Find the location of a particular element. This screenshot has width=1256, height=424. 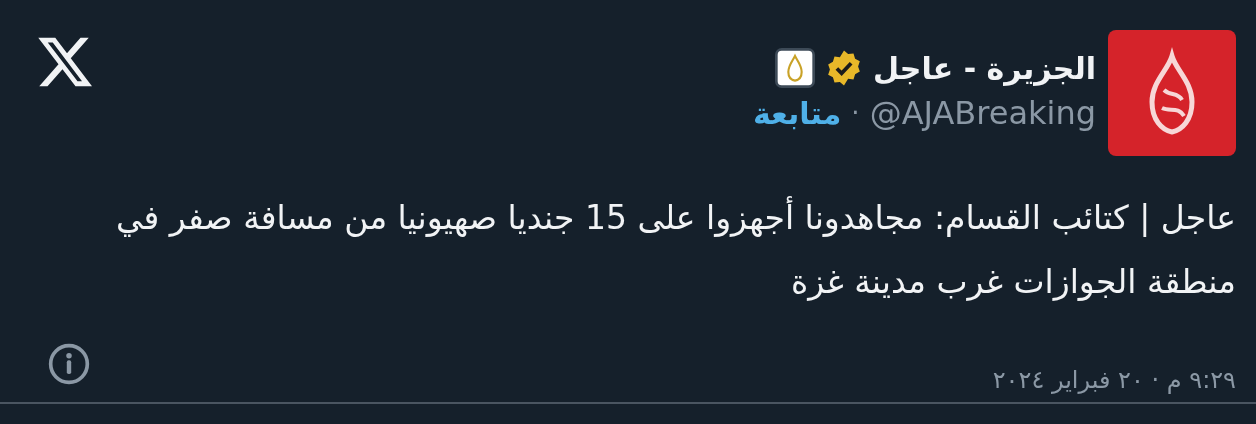

account-name: الجزيرة - عاجل is located at coordinates (984, 68).